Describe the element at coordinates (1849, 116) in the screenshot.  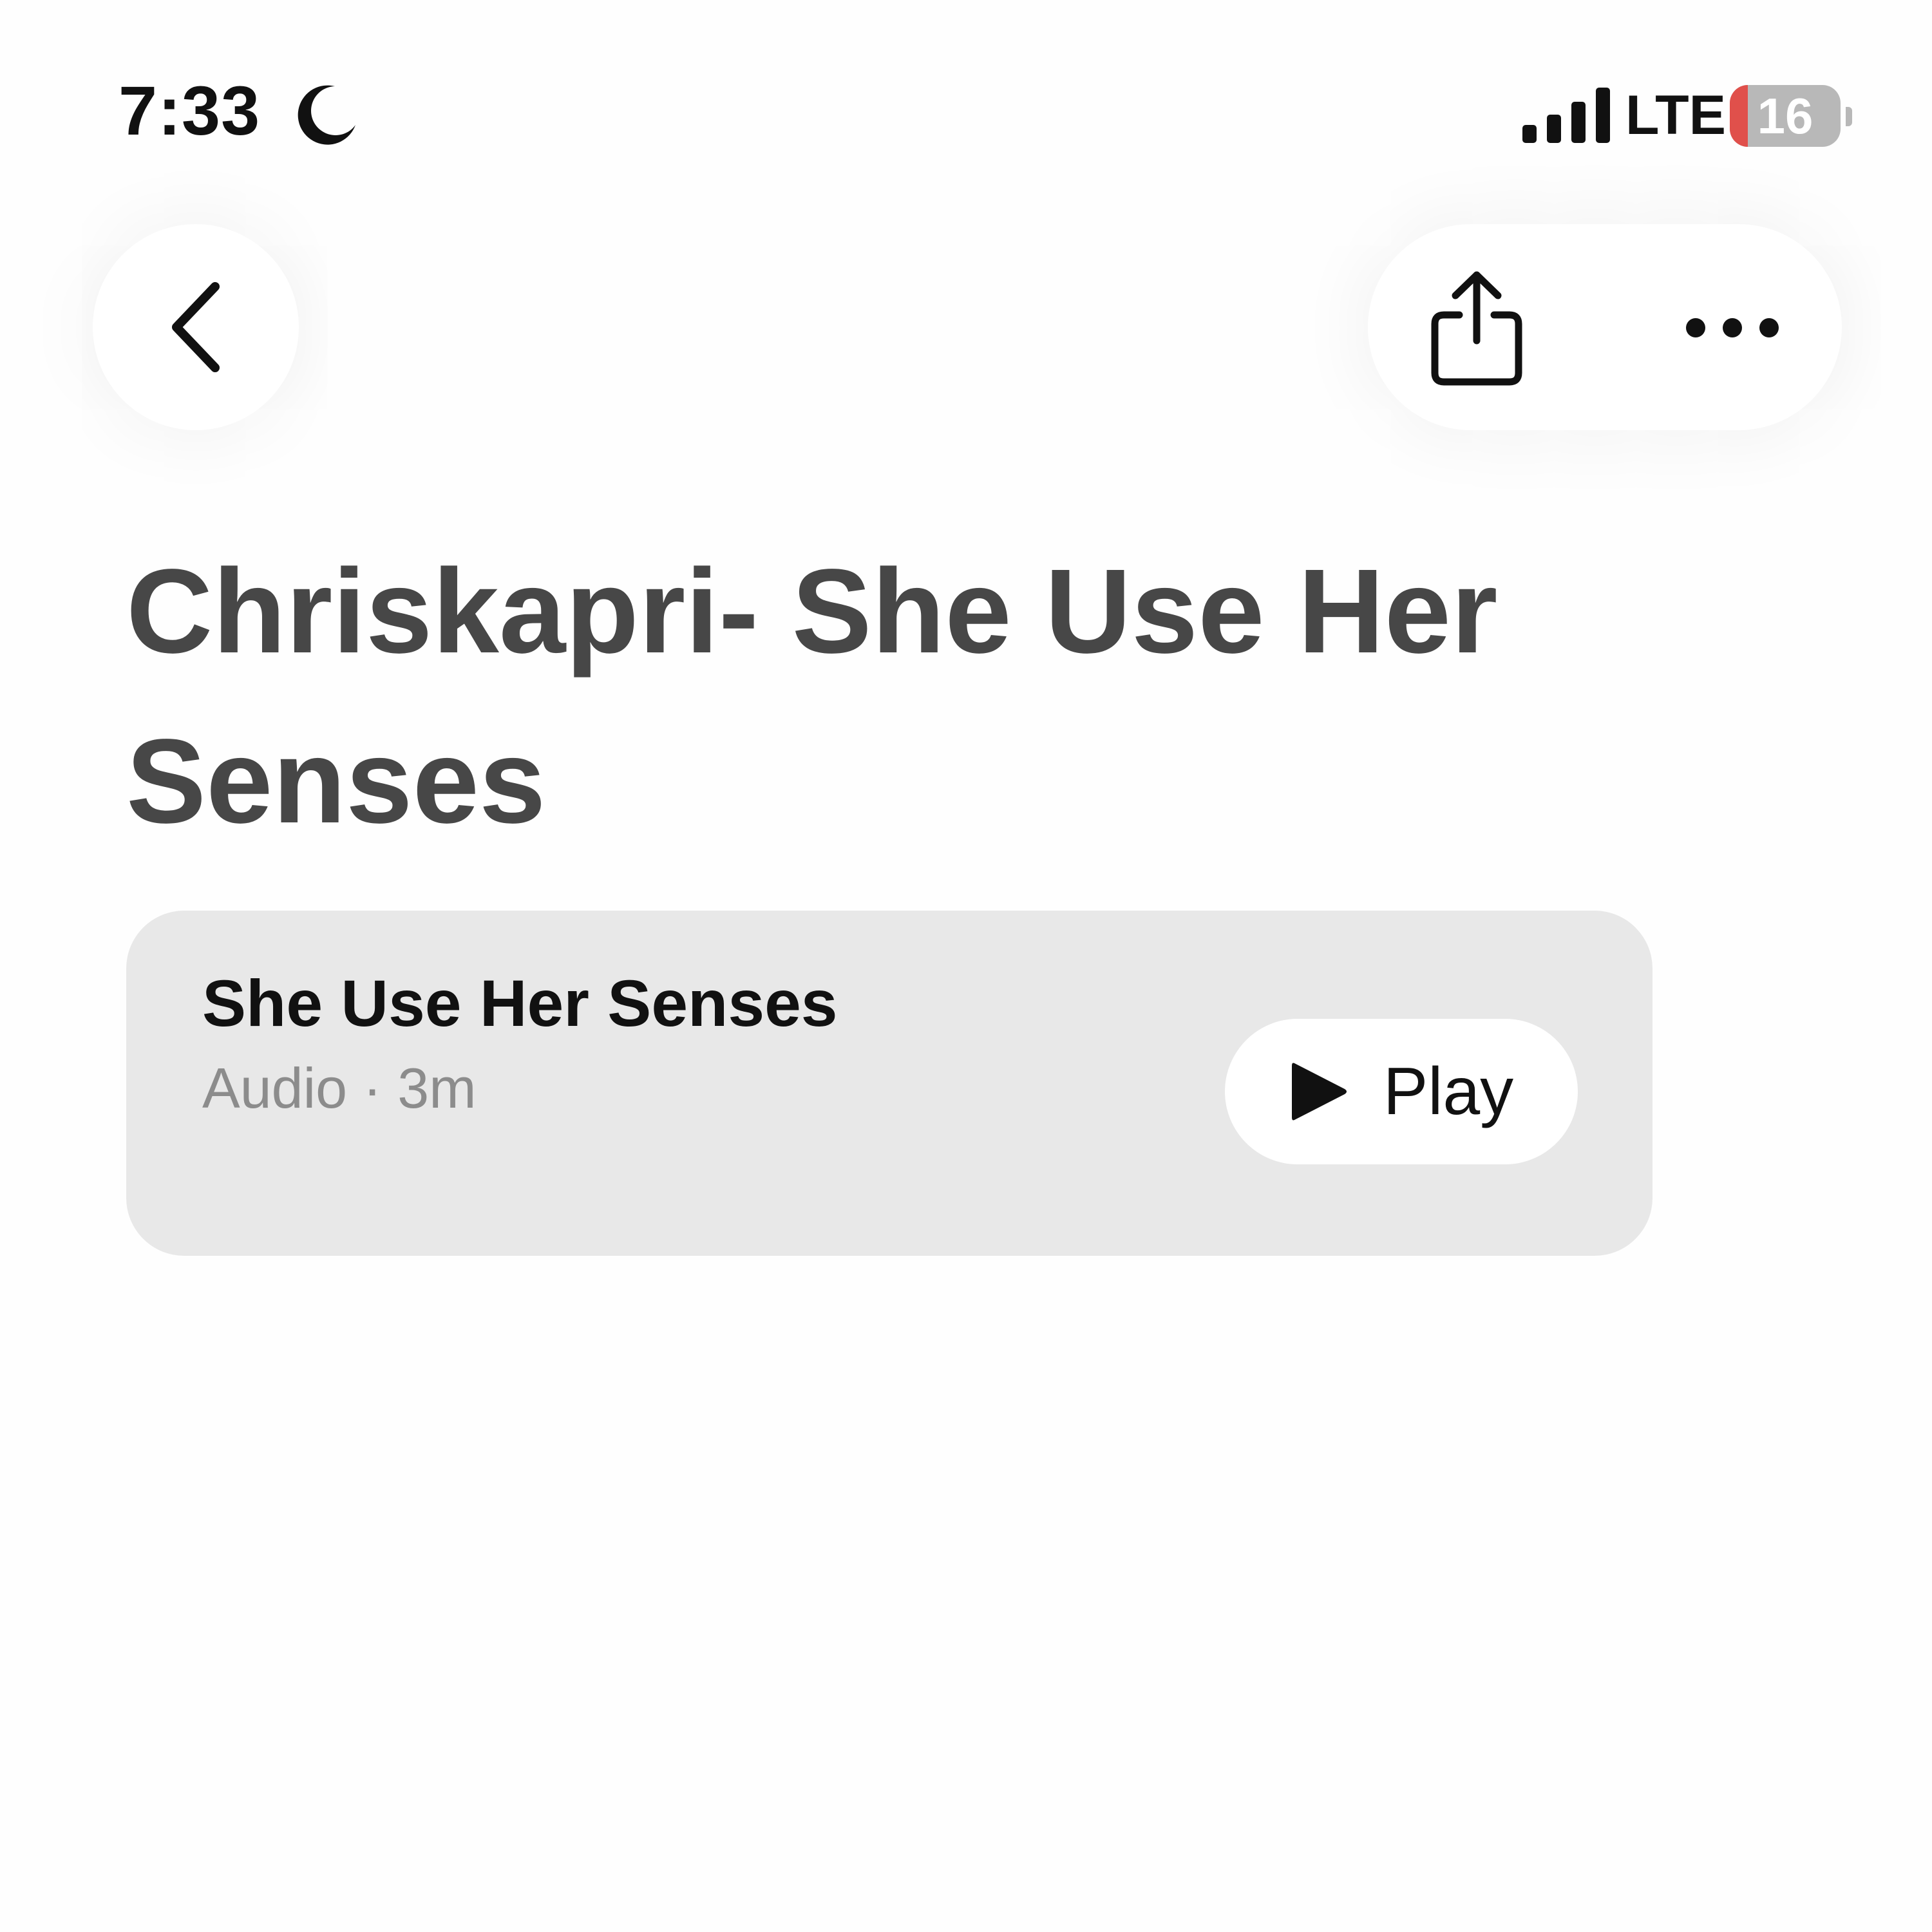
I see `battery-tip` at that location.